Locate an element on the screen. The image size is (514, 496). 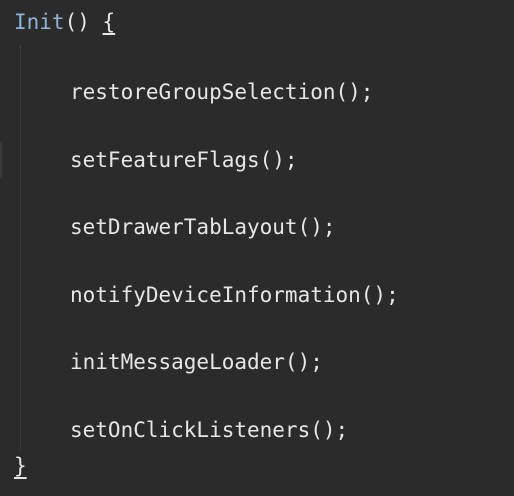
method-call: setDrawerTabLayout(); is located at coordinates (203, 227).